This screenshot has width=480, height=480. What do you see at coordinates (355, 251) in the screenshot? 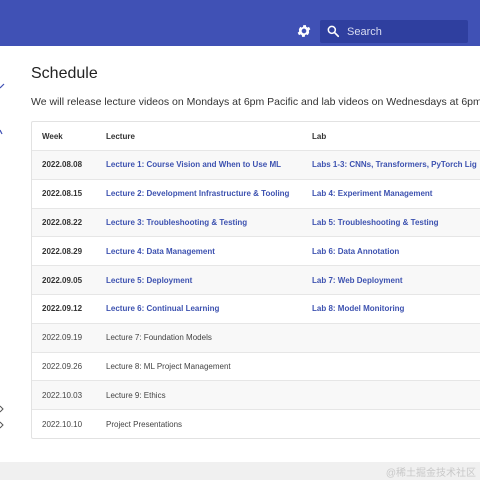
I see `lab-link: Lab 6: Data Annotation` at bounding box center [355, 251].